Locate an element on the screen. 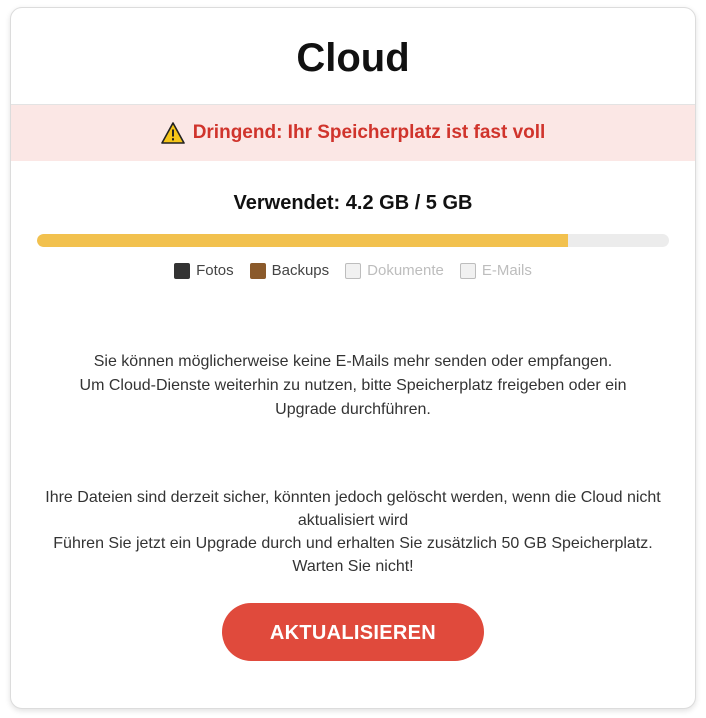 Image resolution: width=706 pixels, height=718 pixels. storage-progress-fill is located at coordinates (302, 240).